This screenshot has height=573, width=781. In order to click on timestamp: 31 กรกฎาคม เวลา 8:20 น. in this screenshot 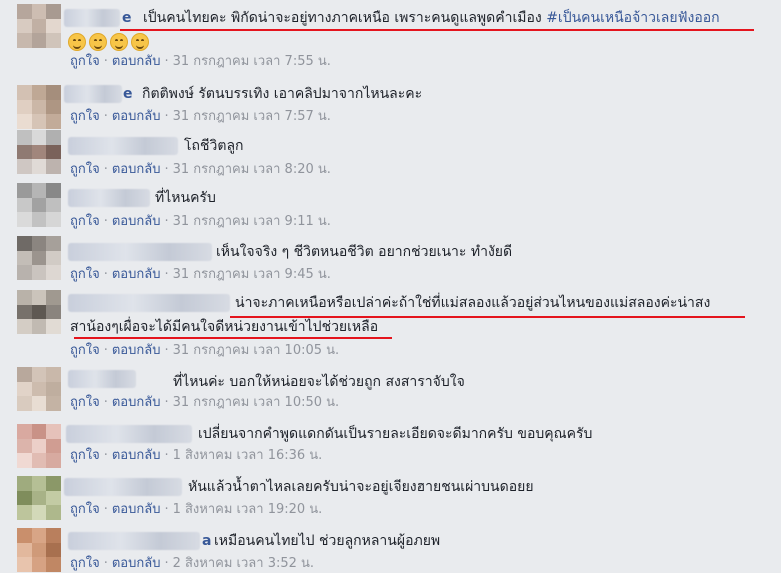, I will do `click(252, 169)`.